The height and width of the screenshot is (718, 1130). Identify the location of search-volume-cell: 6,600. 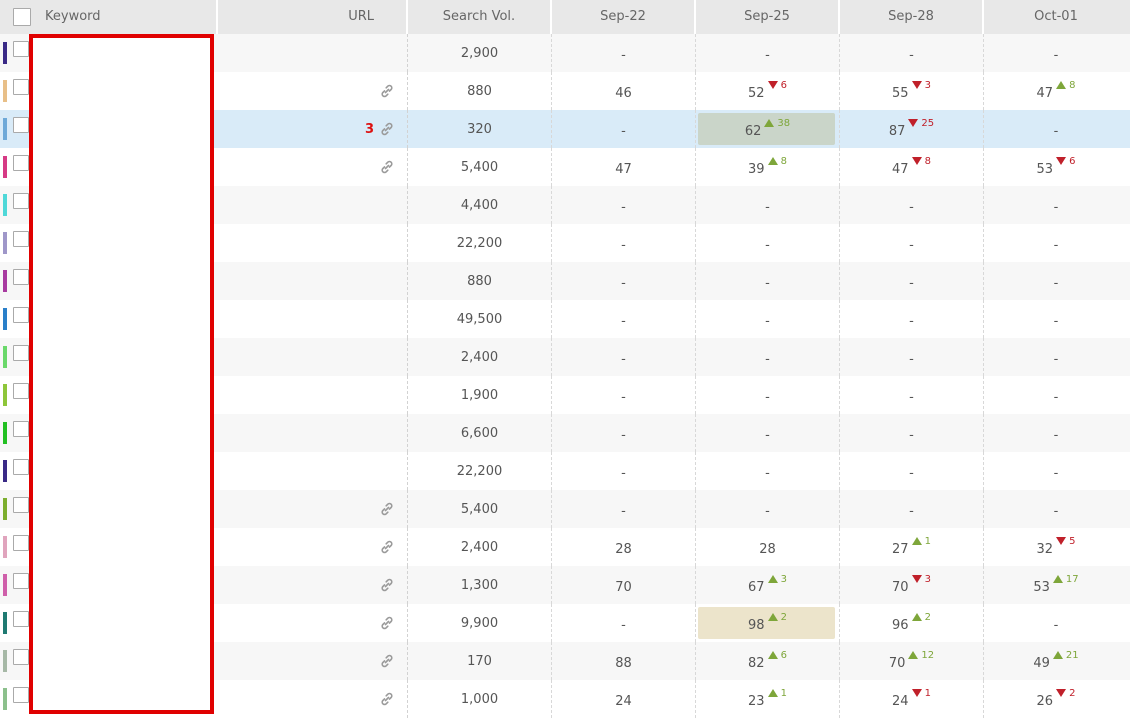
(480, 433).